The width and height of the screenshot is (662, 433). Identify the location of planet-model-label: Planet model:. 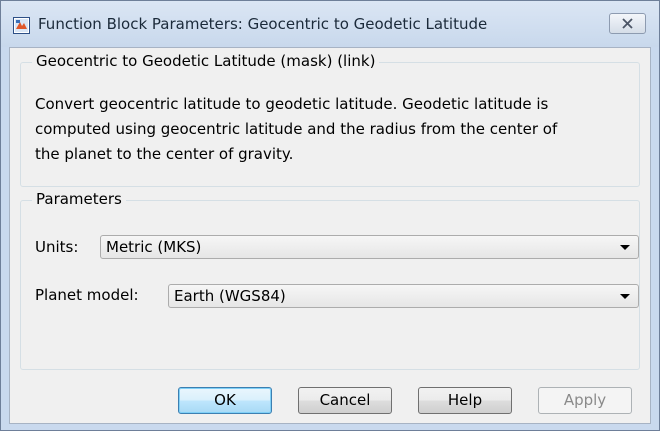
(87, 295).